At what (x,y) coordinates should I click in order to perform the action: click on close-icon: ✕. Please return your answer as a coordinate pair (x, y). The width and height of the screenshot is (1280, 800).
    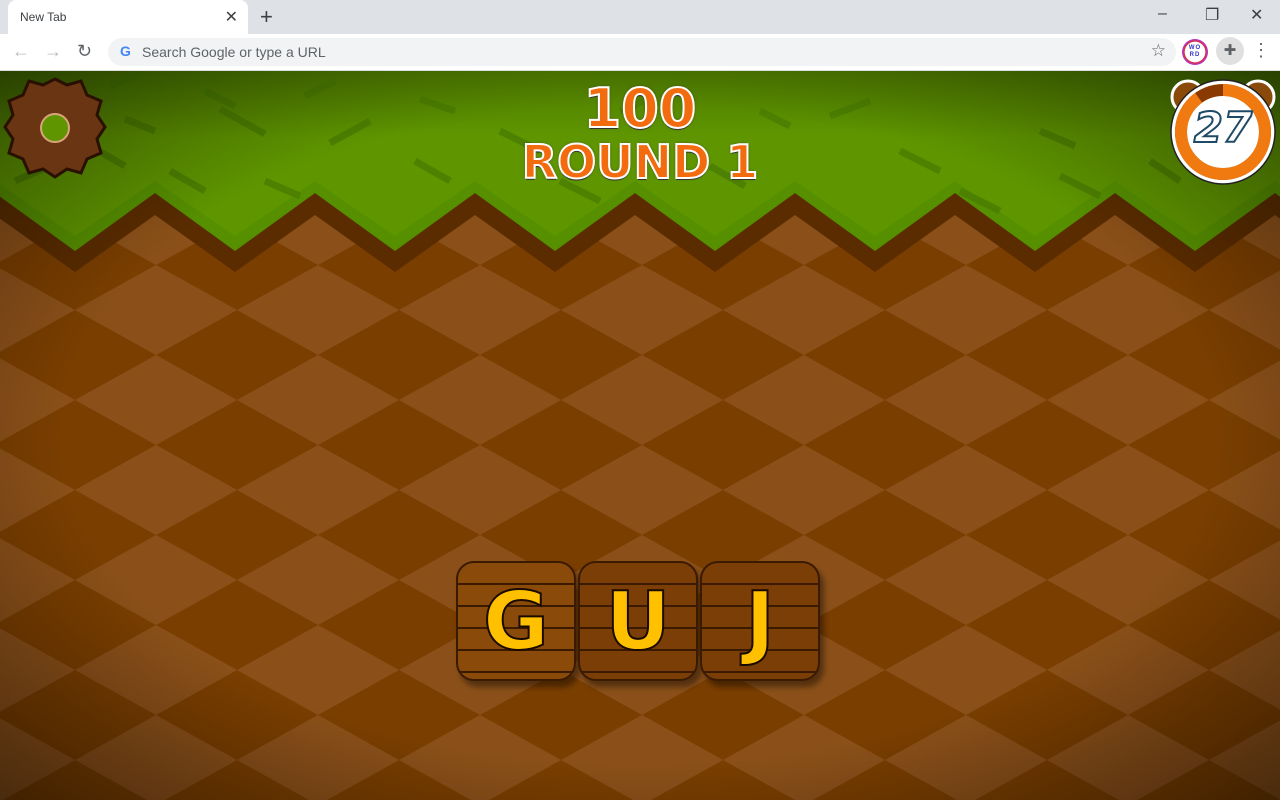
    Looking at the image, I should click on (231, 17).